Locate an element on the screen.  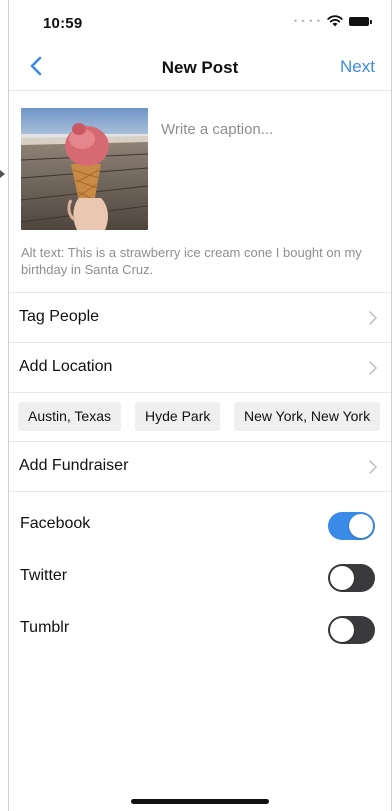
wifi-icon is located at coordinates (335, 21).